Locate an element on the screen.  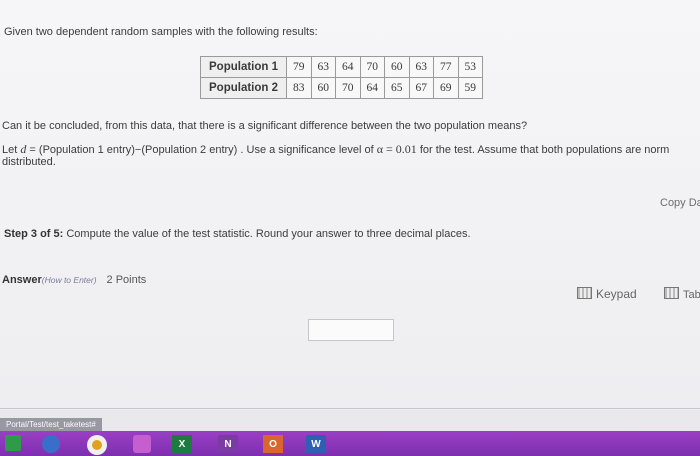
keyboard-icon is located at coordinates (584, 293).